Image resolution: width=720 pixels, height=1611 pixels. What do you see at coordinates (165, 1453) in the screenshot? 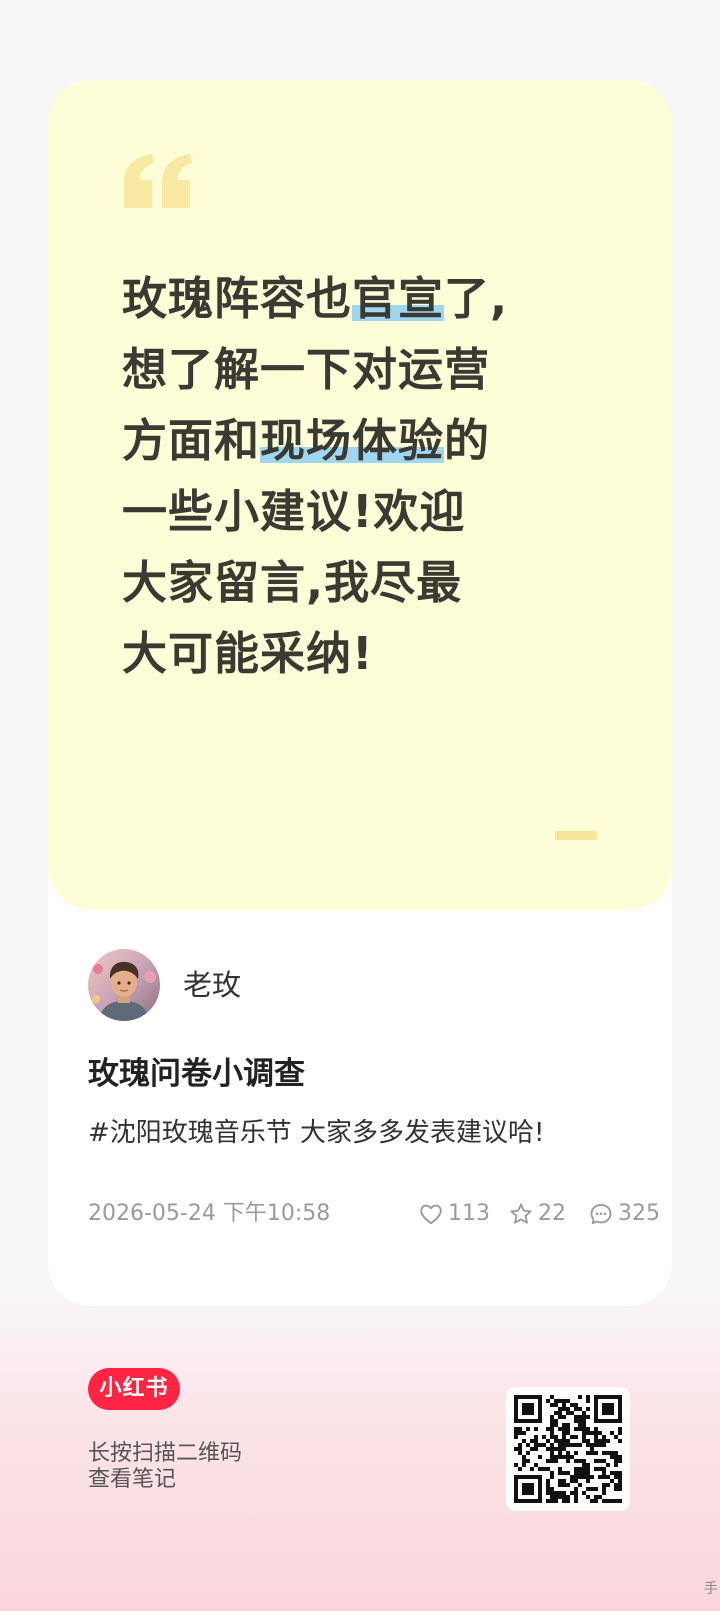
I see `scan-hint-line-1: 长按扫描二维码` at bounding box center [165, 1453].